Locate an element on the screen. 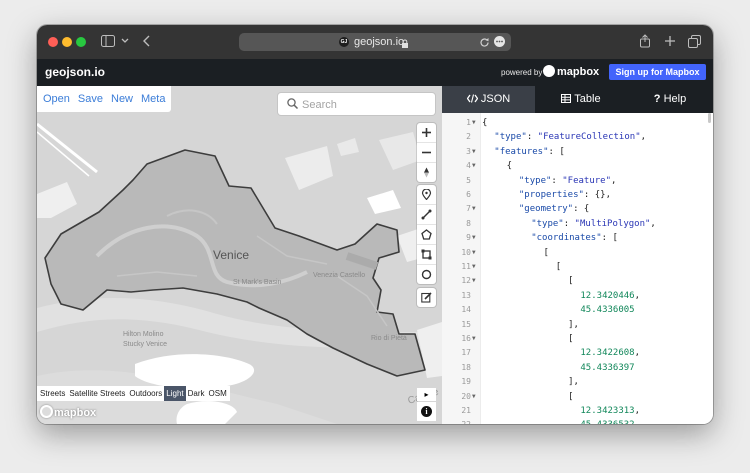 The height and width of the screenshot is (473, 750). tab-table: Table is located at coordinates (581, 99).